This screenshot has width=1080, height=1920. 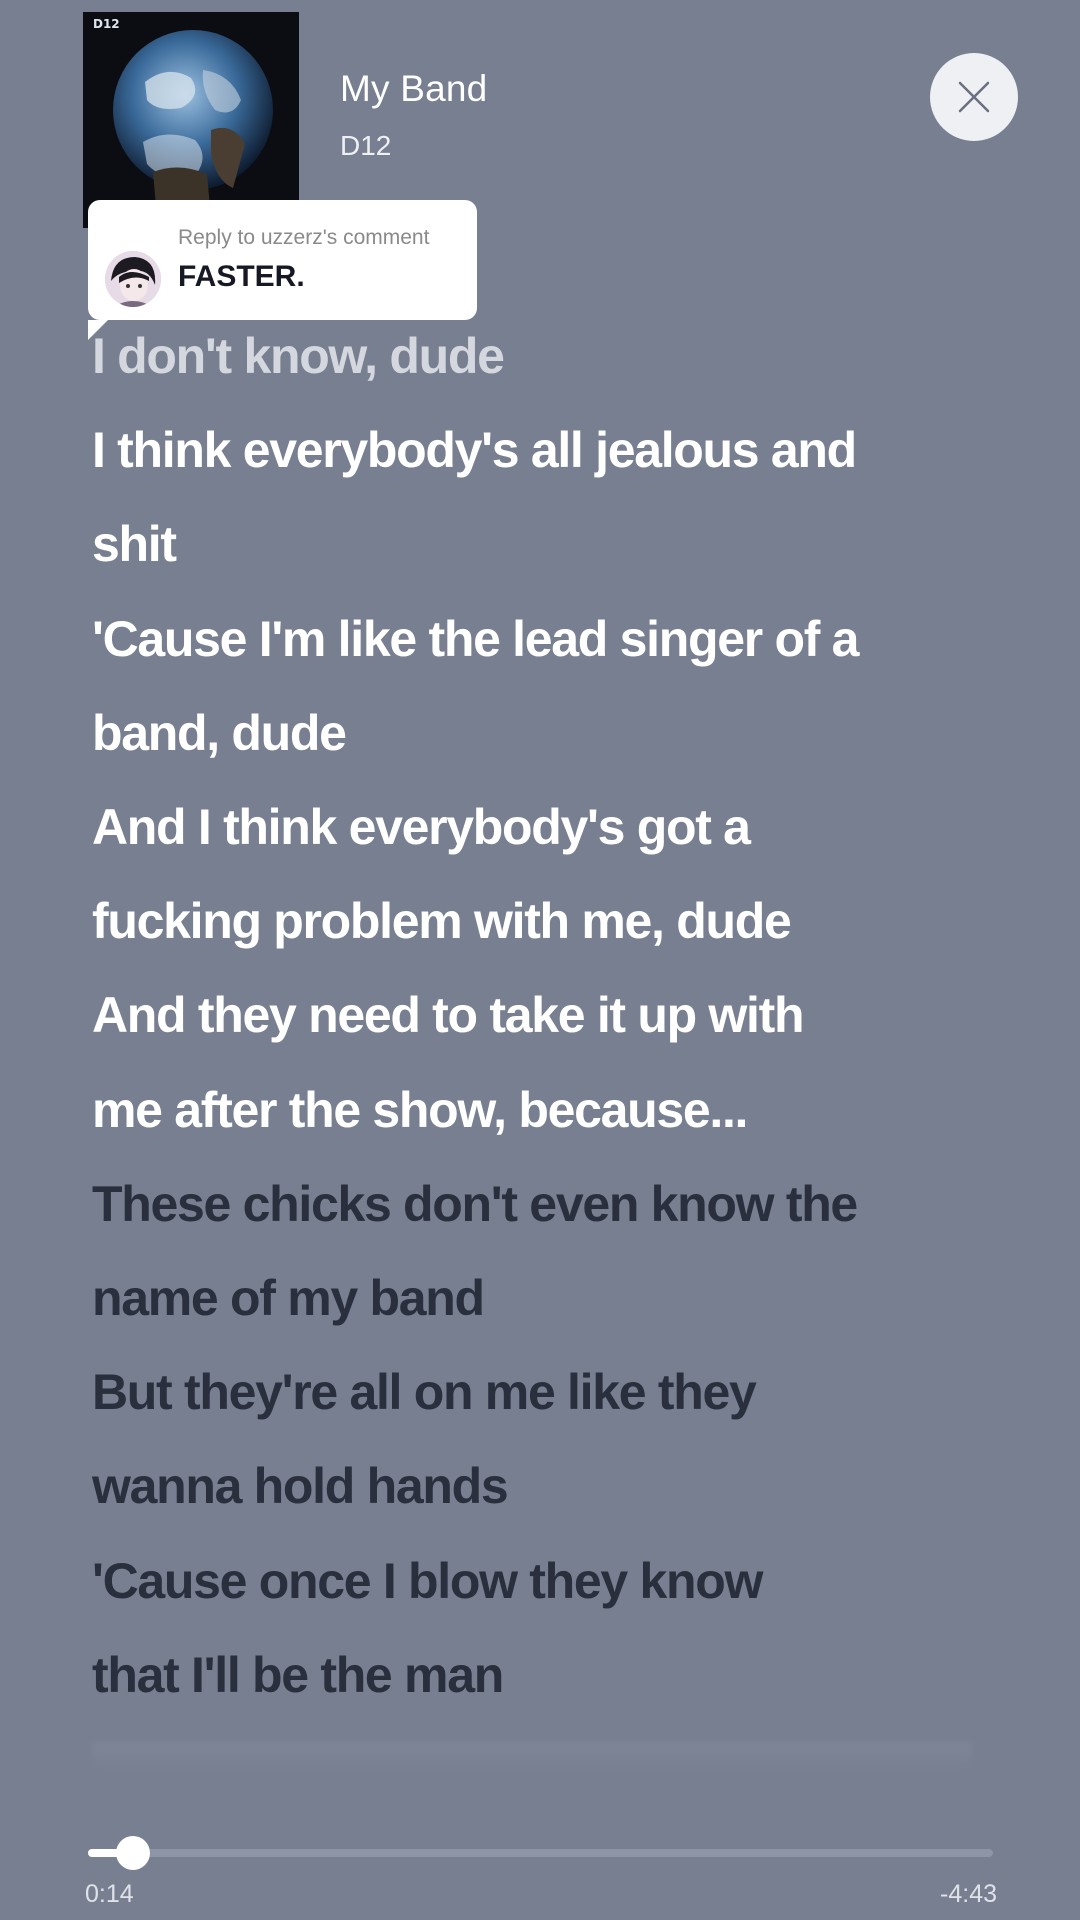 I want to click on lyric-line: band, dude, so click(x=219, y=733).